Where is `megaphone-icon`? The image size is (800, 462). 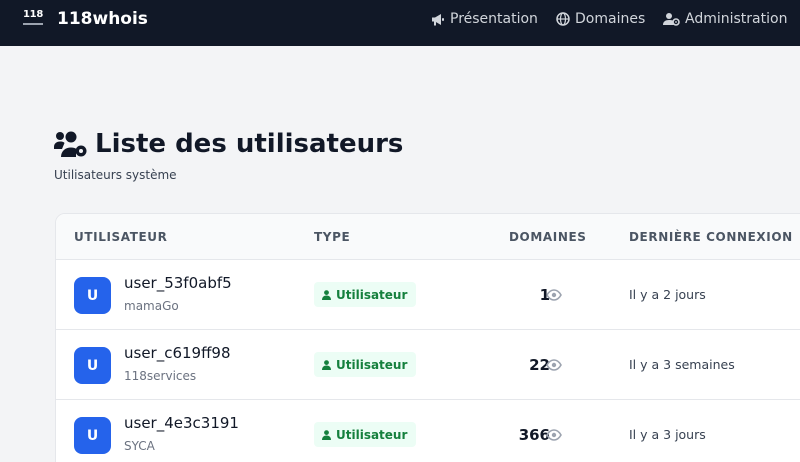 megaphone-icon is located at coordinates (438, 19).